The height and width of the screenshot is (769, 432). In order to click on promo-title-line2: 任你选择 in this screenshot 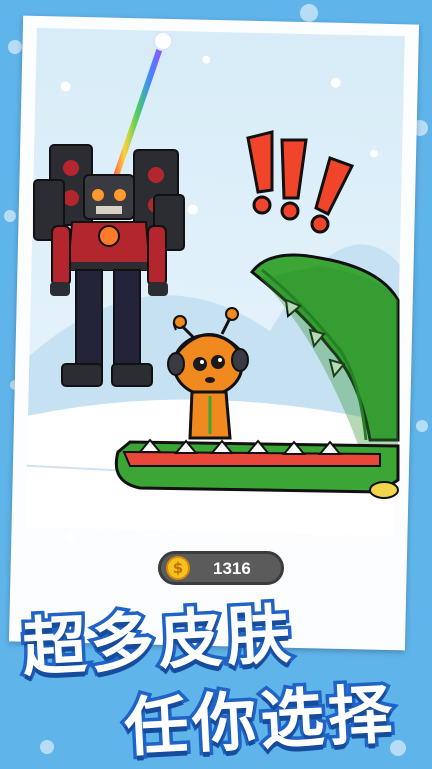, I will do `click(260, 721)`.